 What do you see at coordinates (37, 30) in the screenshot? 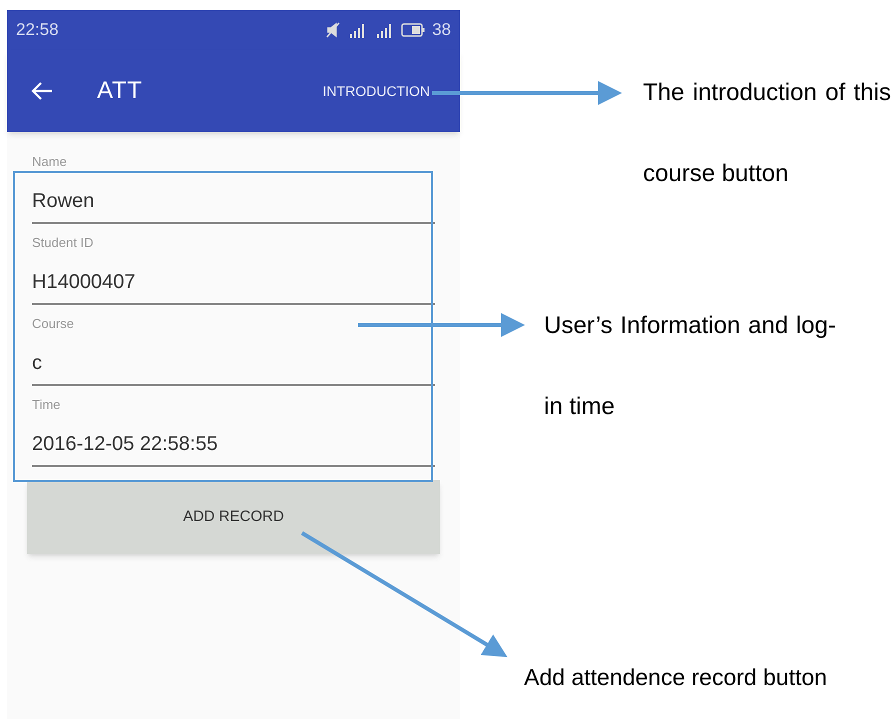
I see `status-time: 22:58` at bounding box center [37, 30].